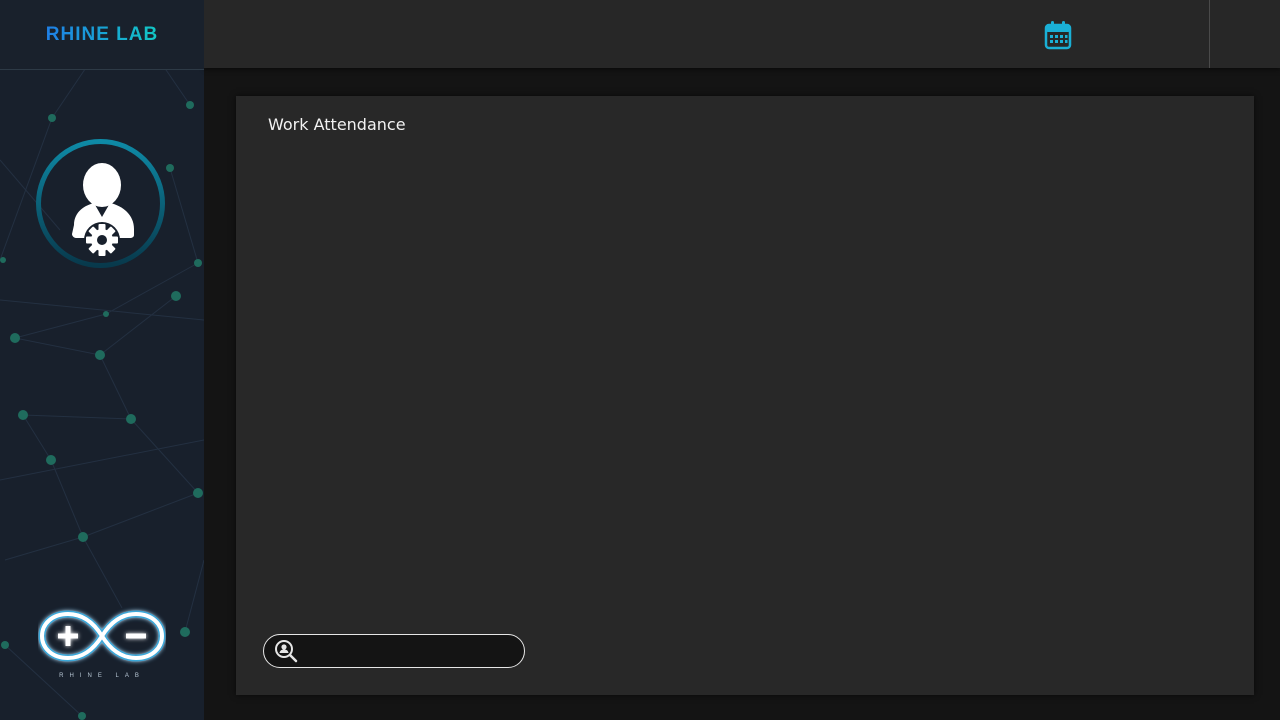 This screenshot has height=720, width=1280. I want to click on brand-header: RHINE LAB, so click(102, 35).